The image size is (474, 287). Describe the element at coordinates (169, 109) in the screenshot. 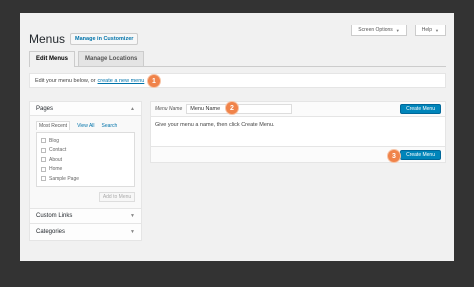

I see `menu-name-label: Menu Name` at that location.